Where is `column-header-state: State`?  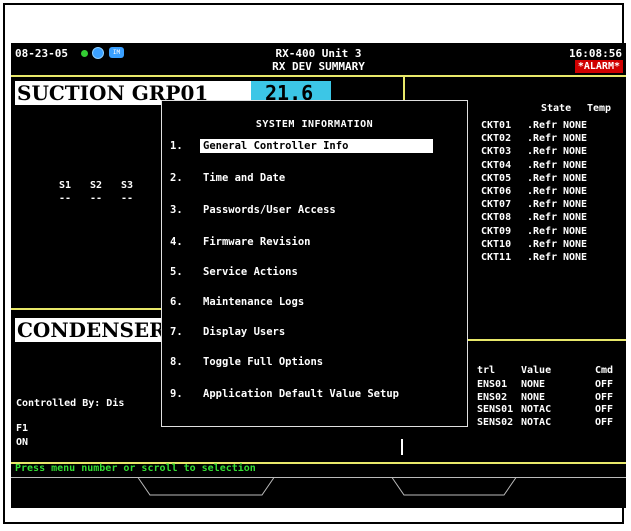 column-header-state: State is located at coordinates (556, 108).